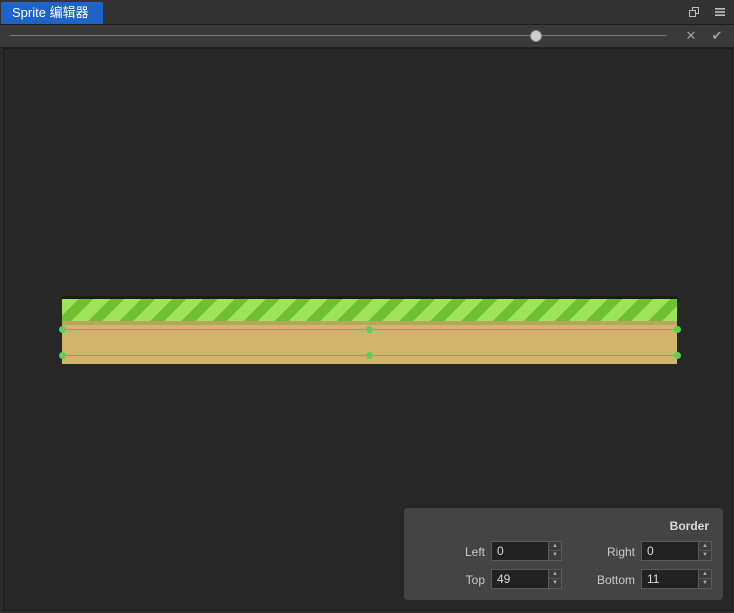 The width and height of the screenshot is (734, 613). Describe the element at coordinates (62, 355) in the screenshot. I see `guide-handle-bottom-left` at that location.